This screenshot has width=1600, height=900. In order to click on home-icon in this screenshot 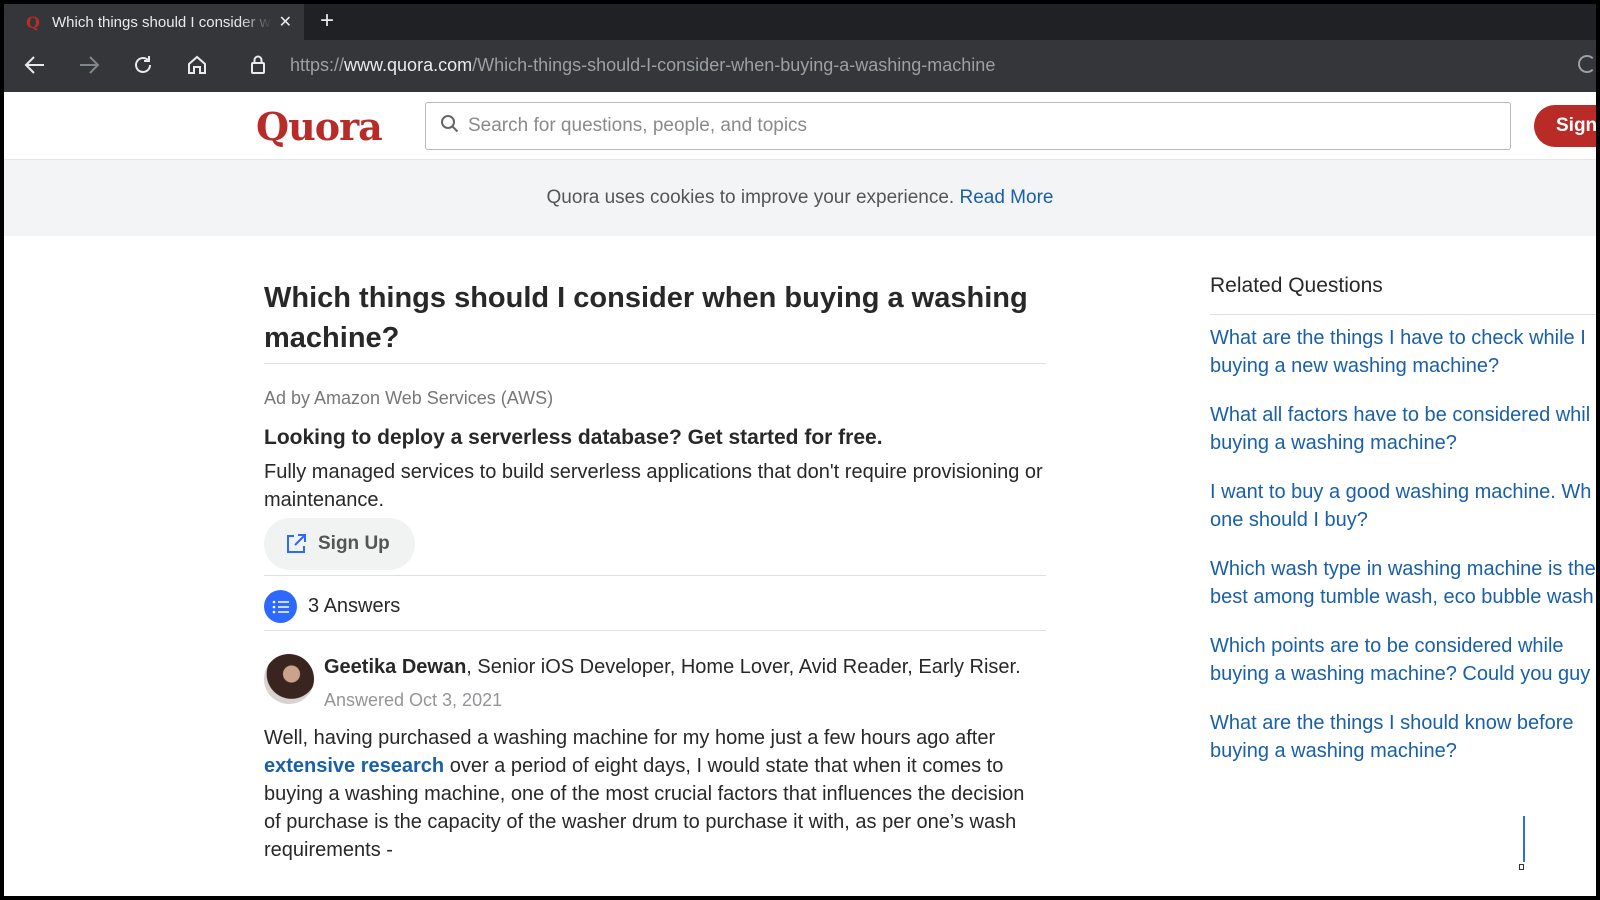, I will do `click(197, 67)`.